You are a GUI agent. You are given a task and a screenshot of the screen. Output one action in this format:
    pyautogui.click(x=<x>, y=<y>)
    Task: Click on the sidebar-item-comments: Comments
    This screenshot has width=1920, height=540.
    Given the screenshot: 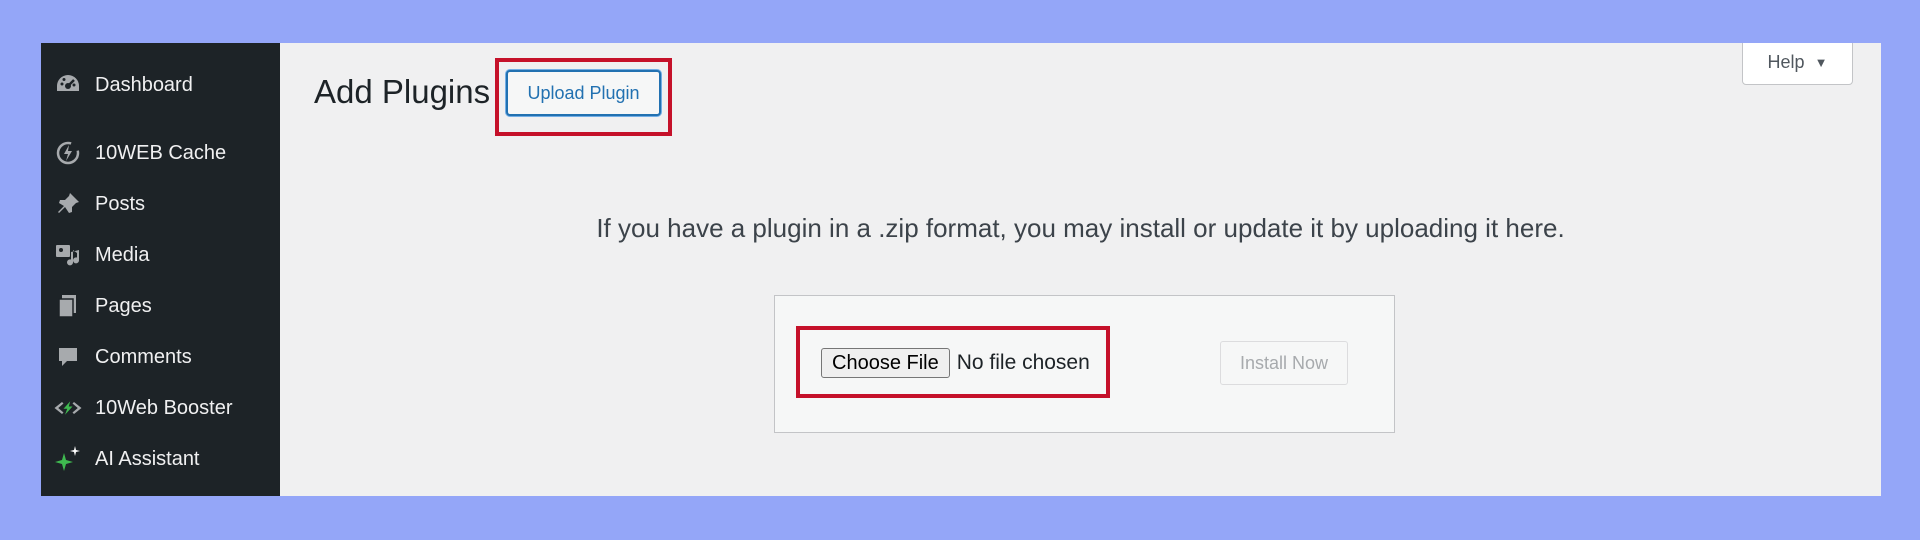 What is the action you would take?
    pyautogui.click(x=160, y=357)
    